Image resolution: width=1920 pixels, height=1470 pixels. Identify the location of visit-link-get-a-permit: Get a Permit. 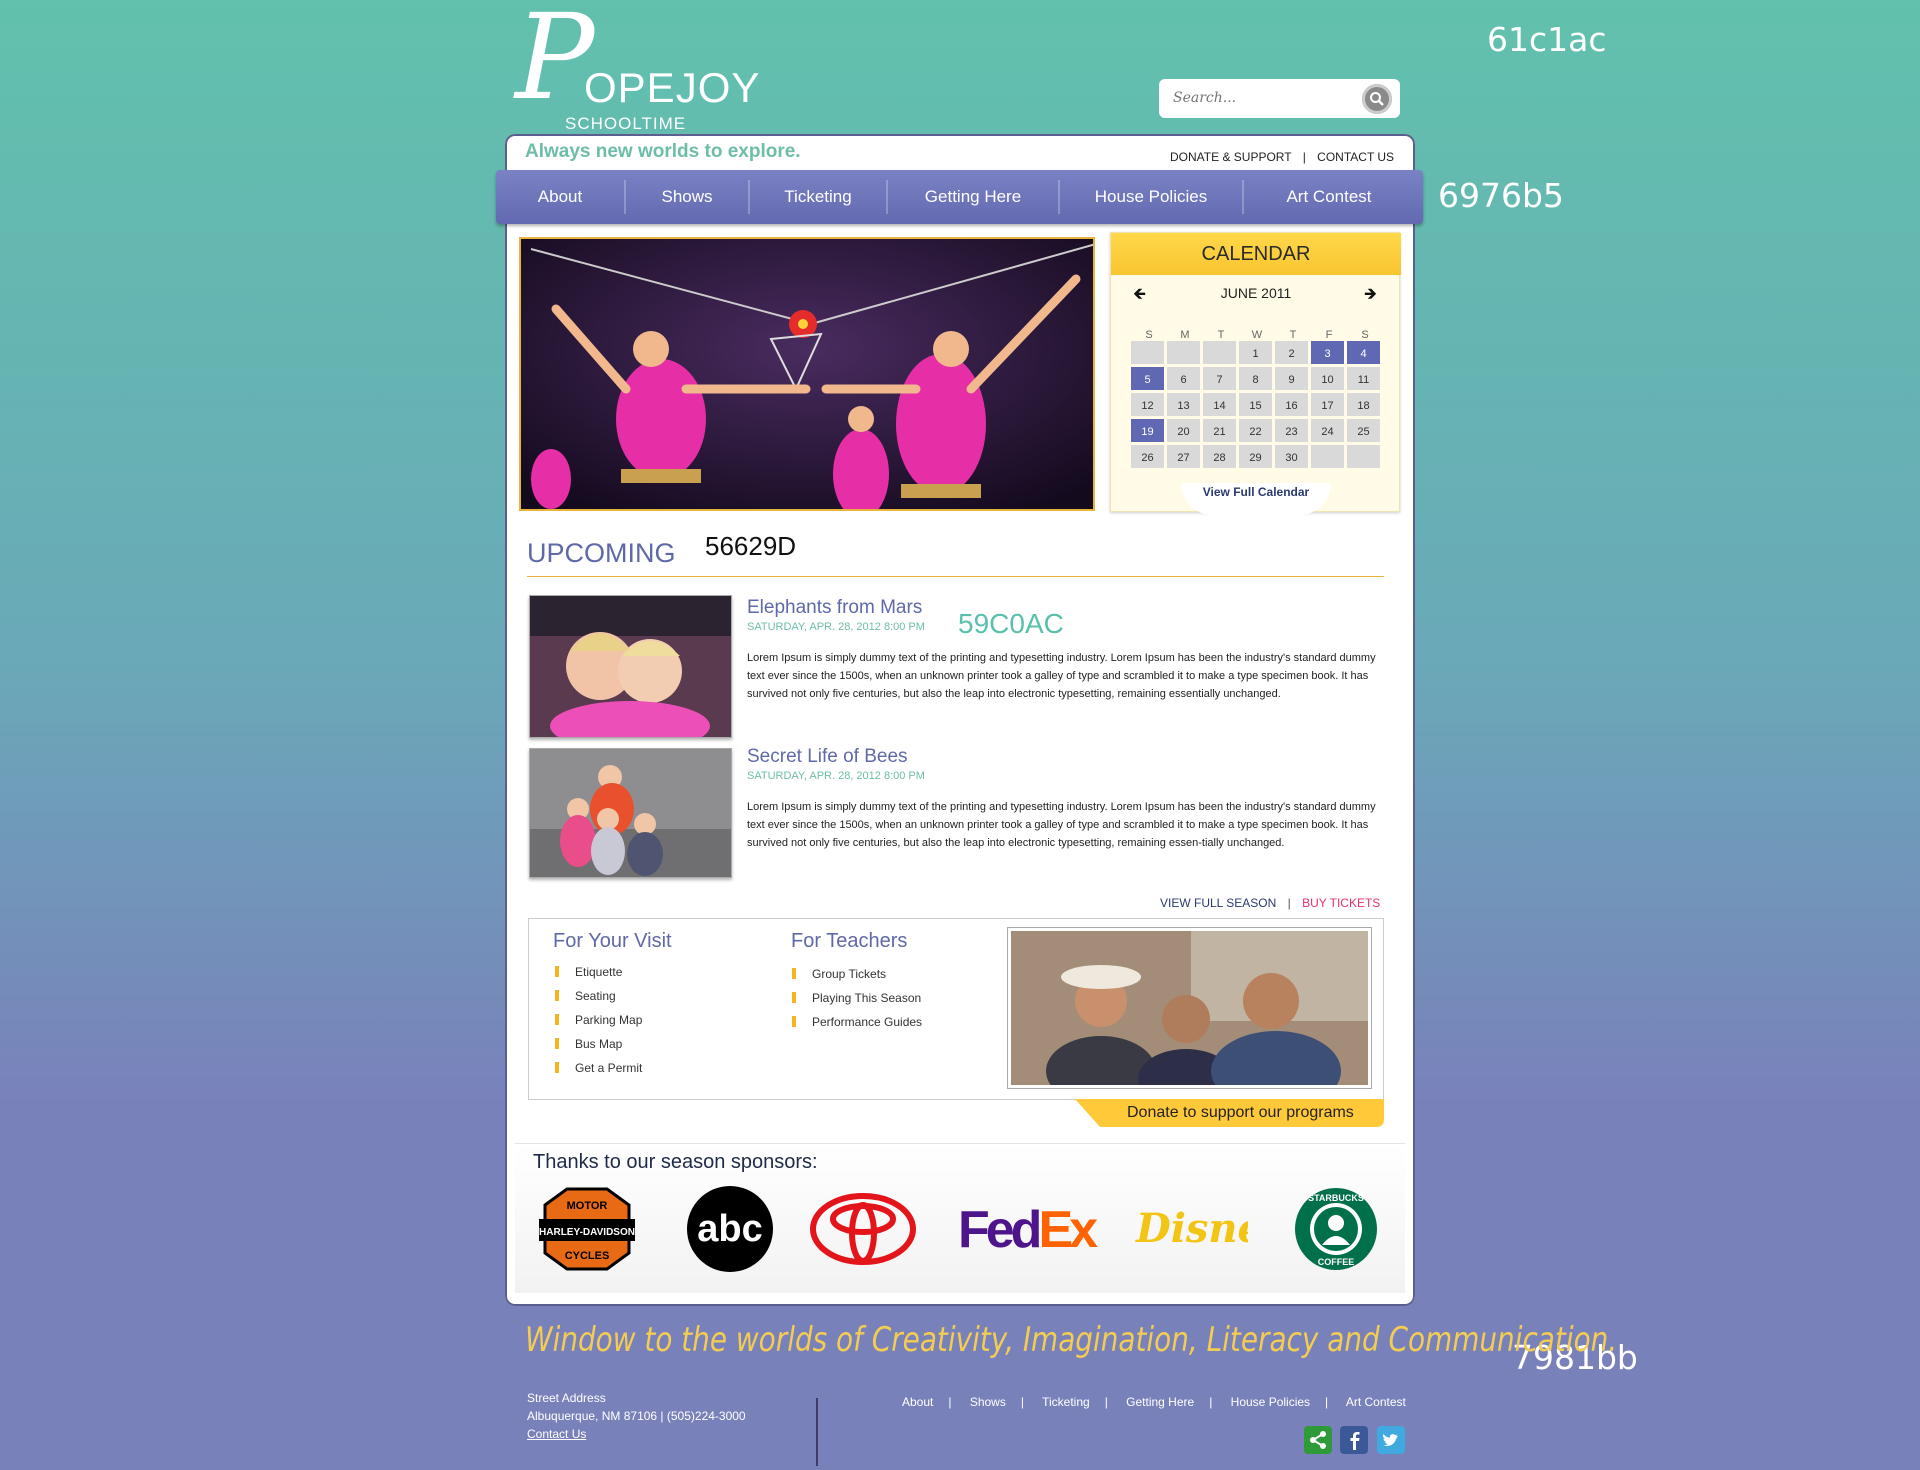
(598, 1073).